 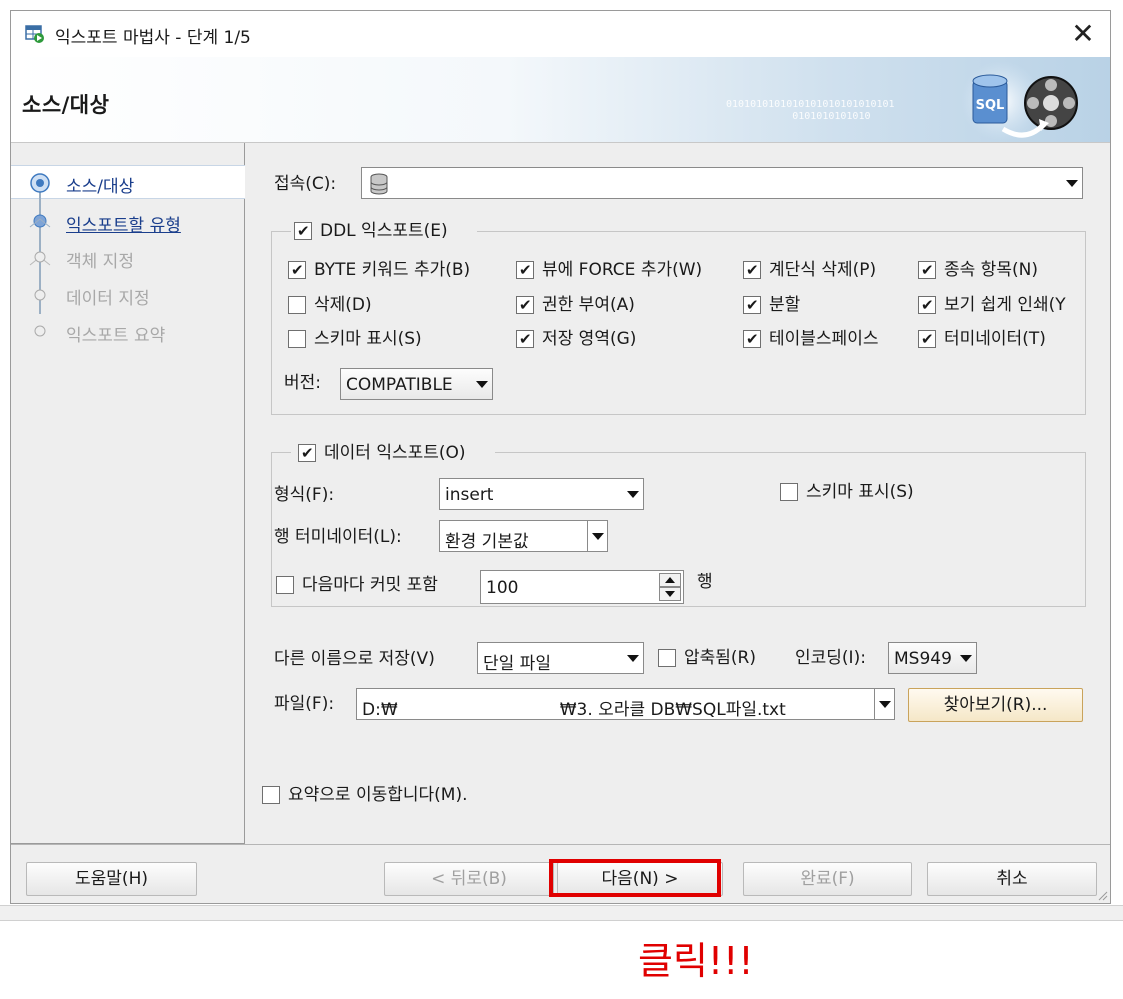 What do you see at coordinates (384, 231) in the screenshot?
I see `ddl-export-label: DDL 익스포트(E)` at bounding box center [384, 231].